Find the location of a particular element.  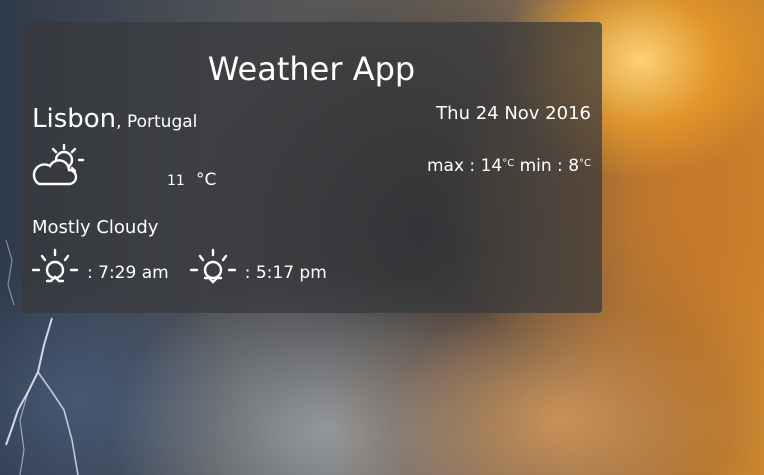

sunset-time: : 5:17 pm is located at coordinates (285, 273).